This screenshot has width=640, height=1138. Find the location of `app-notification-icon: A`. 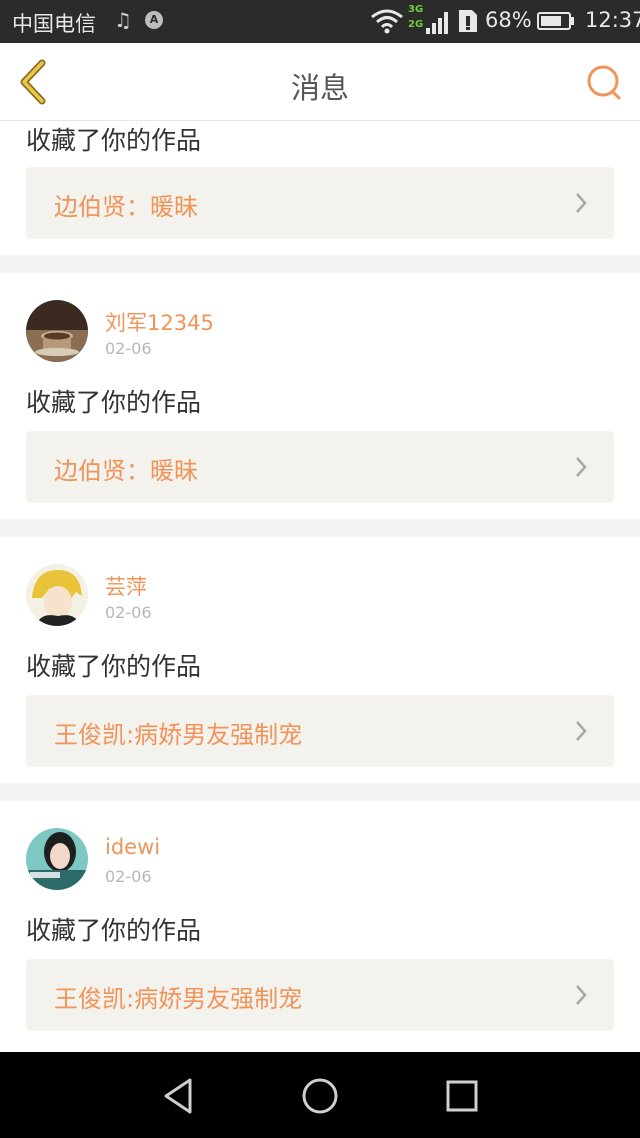

app-notification-icon: A is located at coordinates (154, 20).